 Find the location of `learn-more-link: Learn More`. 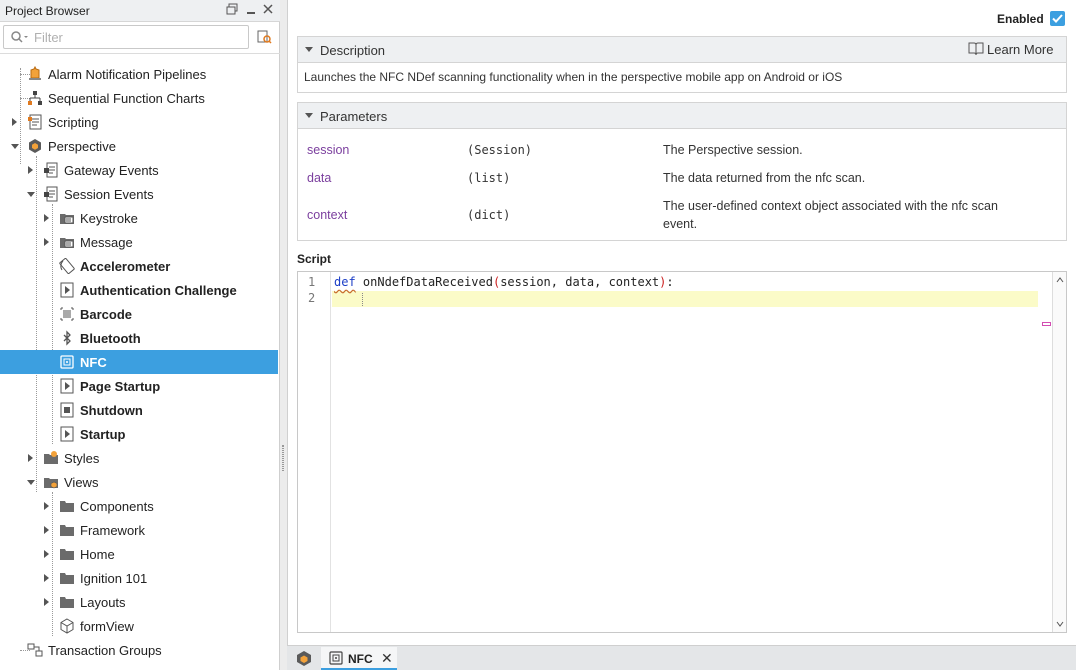

learn-more-link: Learn More is located at coordinates (1014, 50).